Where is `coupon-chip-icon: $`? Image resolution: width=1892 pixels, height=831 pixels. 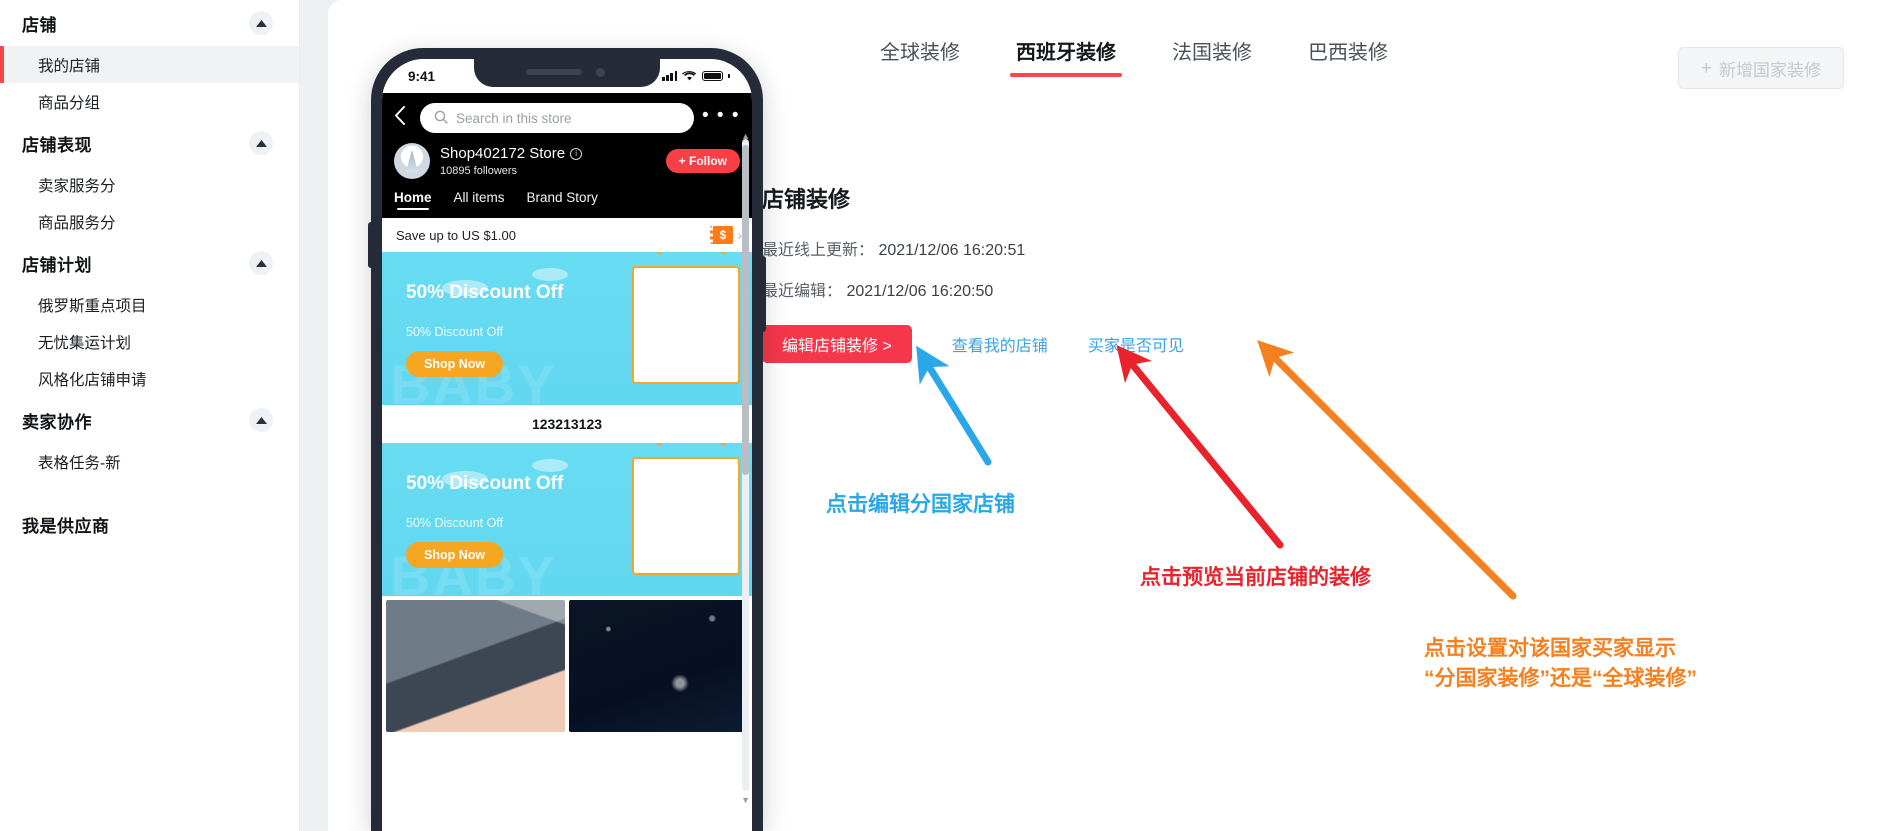
coupon-chip-icon: $ is located at coordinates (721, 235).